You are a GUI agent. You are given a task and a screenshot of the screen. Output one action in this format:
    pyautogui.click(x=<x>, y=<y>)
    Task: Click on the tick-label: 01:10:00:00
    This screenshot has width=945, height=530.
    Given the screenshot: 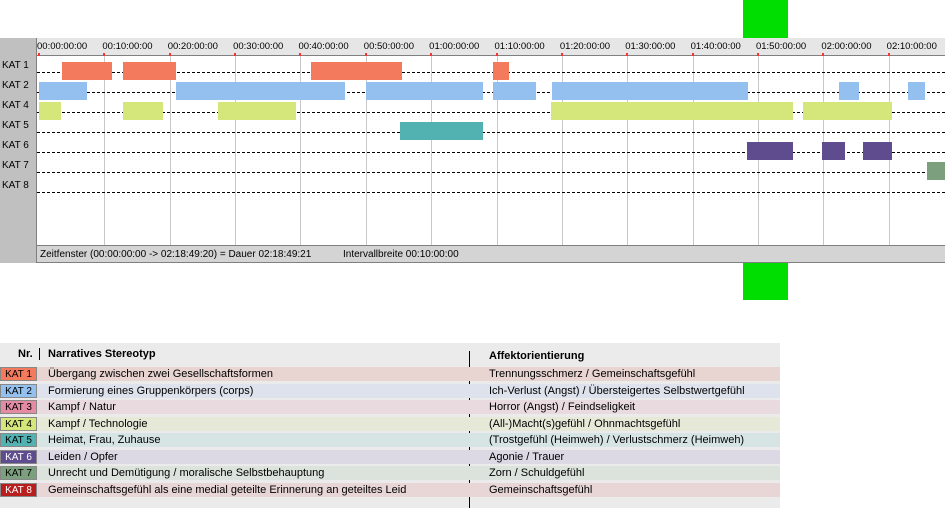 What is the action you would take?
    pyautogui.click(x=519, y=46)
    